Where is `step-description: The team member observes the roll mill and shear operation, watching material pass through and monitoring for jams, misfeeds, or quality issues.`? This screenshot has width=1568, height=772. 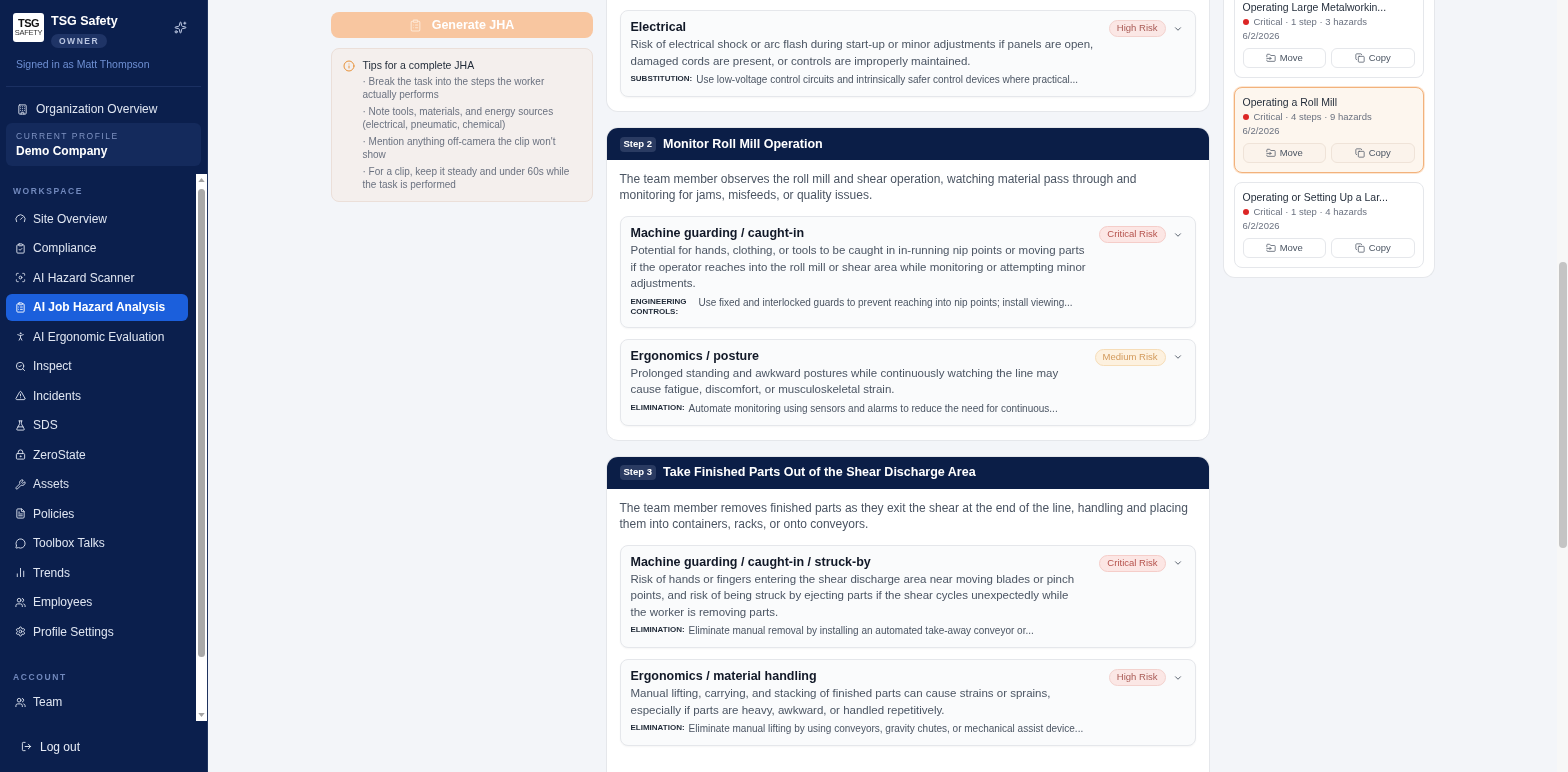 step-description: The team member observes the roll mill and shear operation, watching material pass through and monitoring for jams, misfeeds, or quality issues. is located at coordinates (878, 187).